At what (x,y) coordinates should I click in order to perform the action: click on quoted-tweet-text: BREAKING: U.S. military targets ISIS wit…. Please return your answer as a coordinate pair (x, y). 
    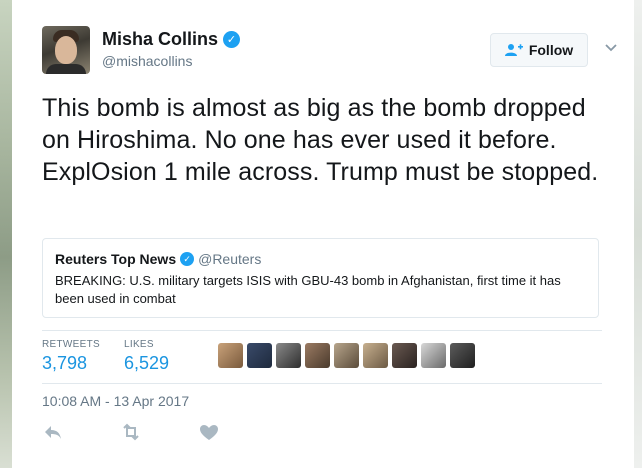
    Looking at the image, I should click on (308, 289).